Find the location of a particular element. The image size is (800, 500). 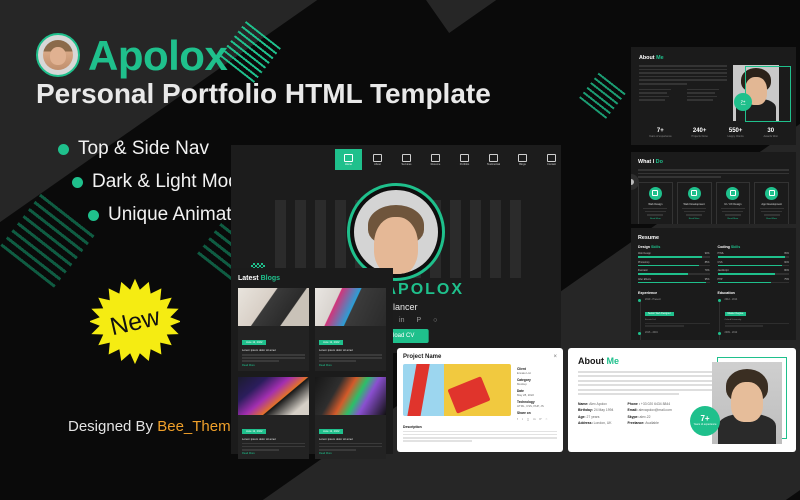

about-me-left-item: Birthday: 24 May 1994 is located at coordinates (595, 410).